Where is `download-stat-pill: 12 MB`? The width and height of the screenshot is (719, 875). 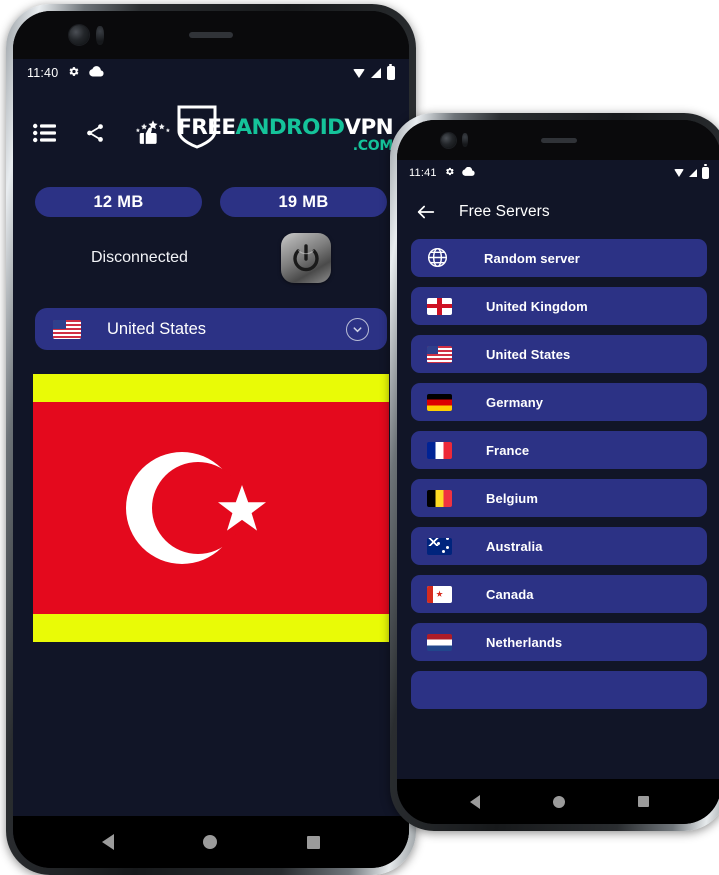
download-stat-pill: 12 MB is located at coordinates (118, 202).